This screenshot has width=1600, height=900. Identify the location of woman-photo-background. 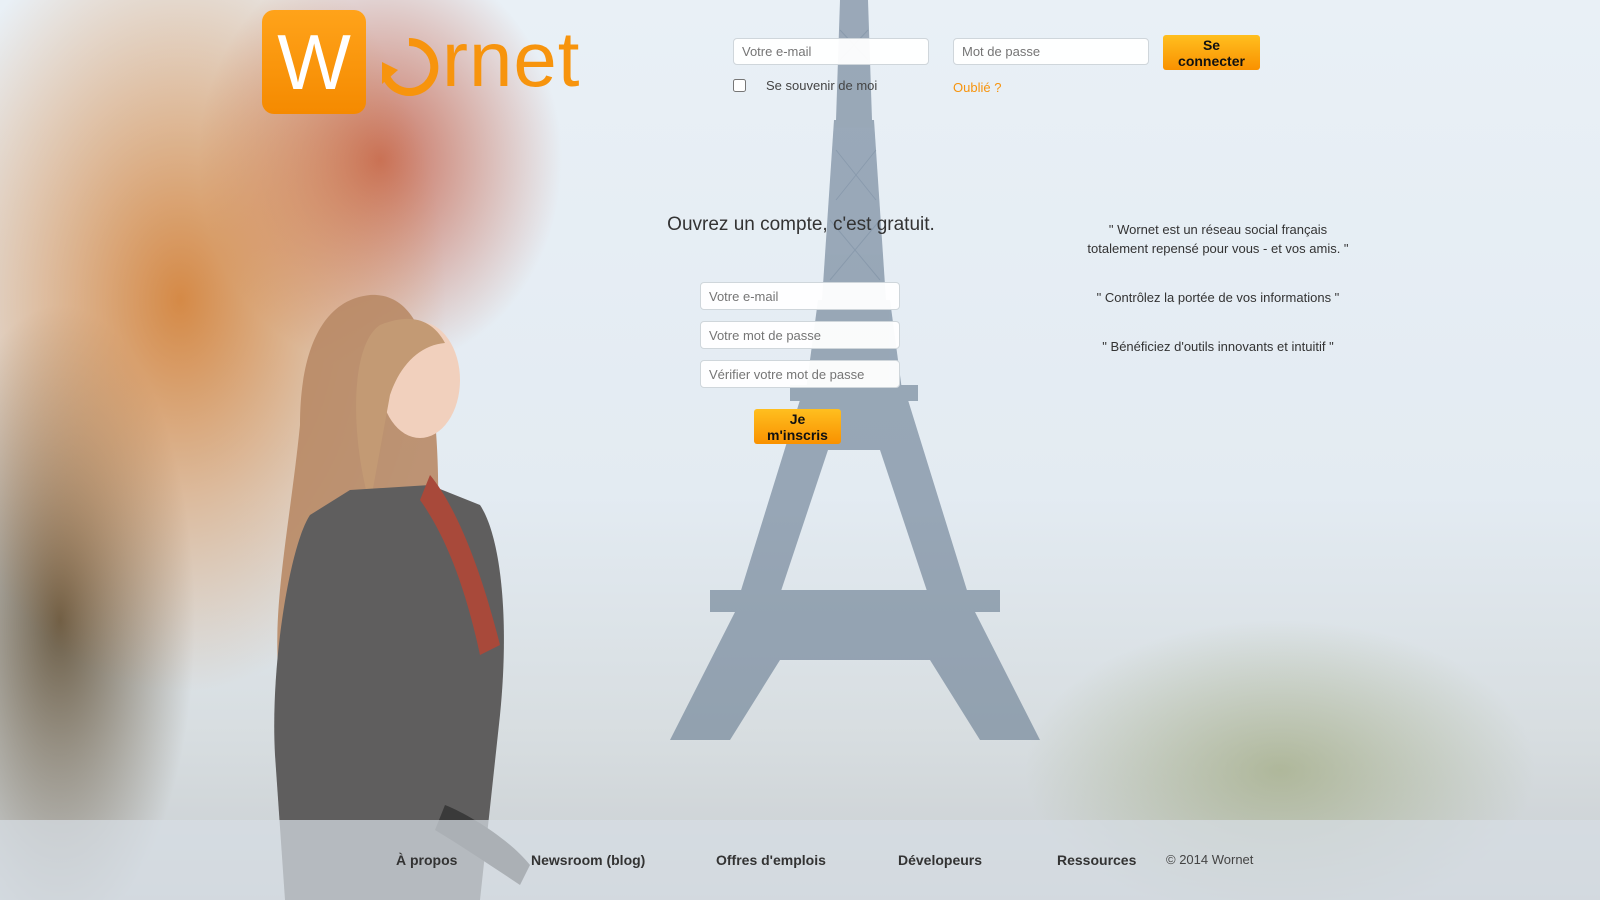
(402, 597).